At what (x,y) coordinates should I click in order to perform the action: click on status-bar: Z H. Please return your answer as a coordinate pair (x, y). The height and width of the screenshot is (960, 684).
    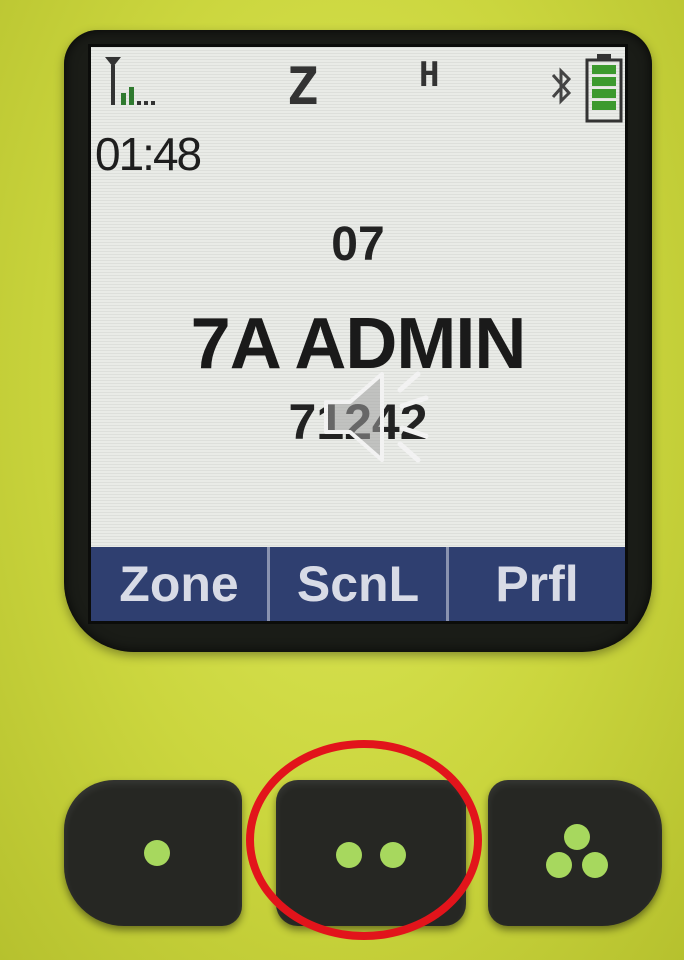
    Looking at the image, I should click on (358, 87).